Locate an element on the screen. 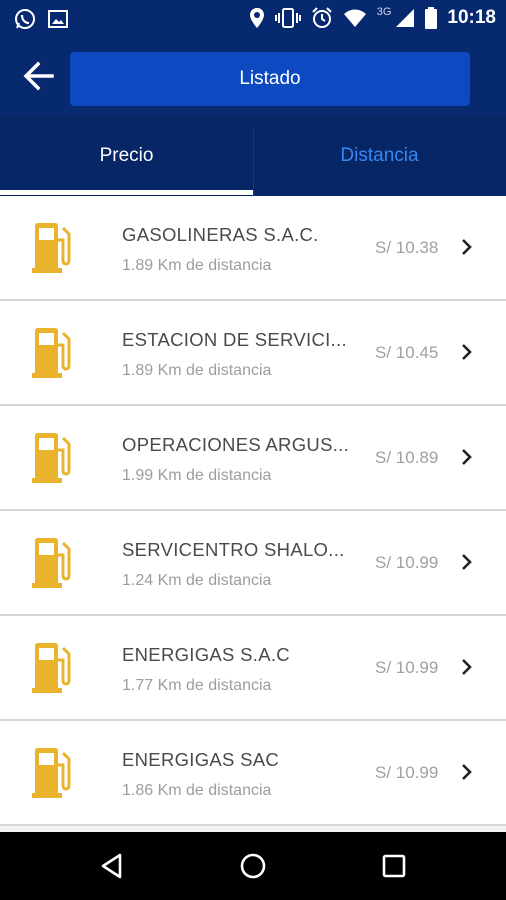  tab-precio: Precio is located at coordinates (126, 156).